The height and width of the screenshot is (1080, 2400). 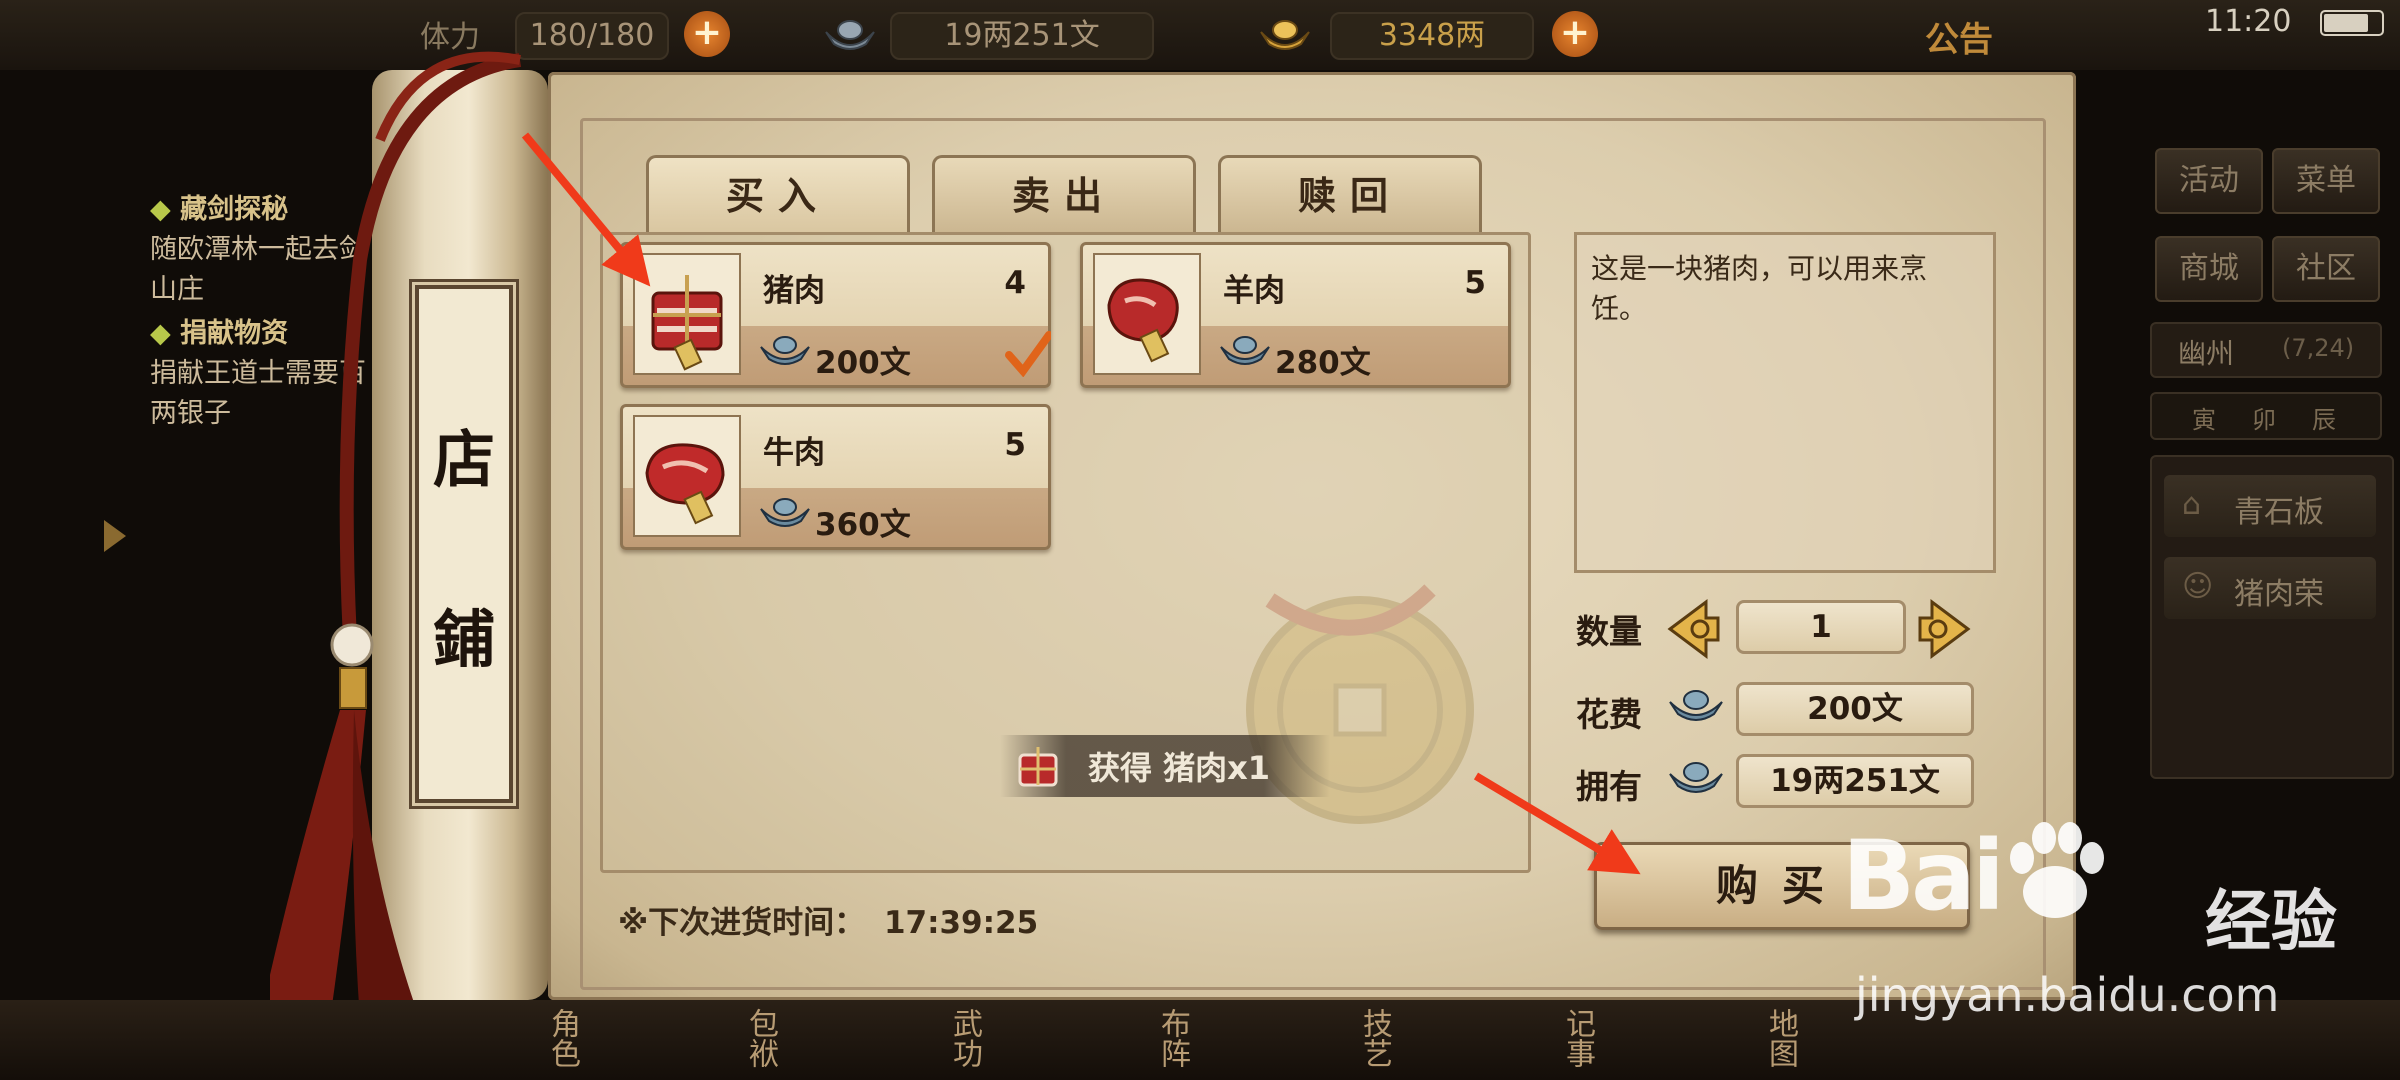 What do you see at coordinates (2248, 21) in the screenshot?
I see `clock: 11:20` at bounding box center [2248, 21].